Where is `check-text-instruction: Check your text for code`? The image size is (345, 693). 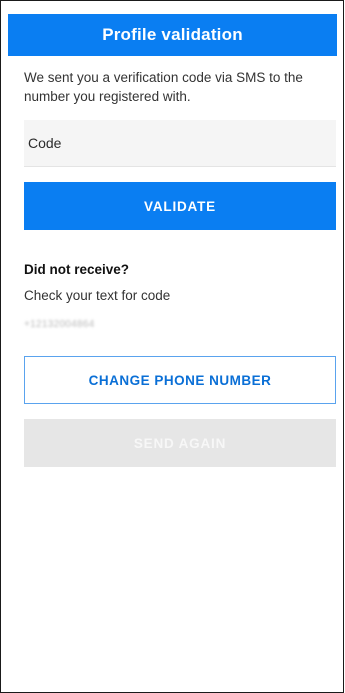 check-text-instruction: Check your text for code is located at coordinates (97, 295).